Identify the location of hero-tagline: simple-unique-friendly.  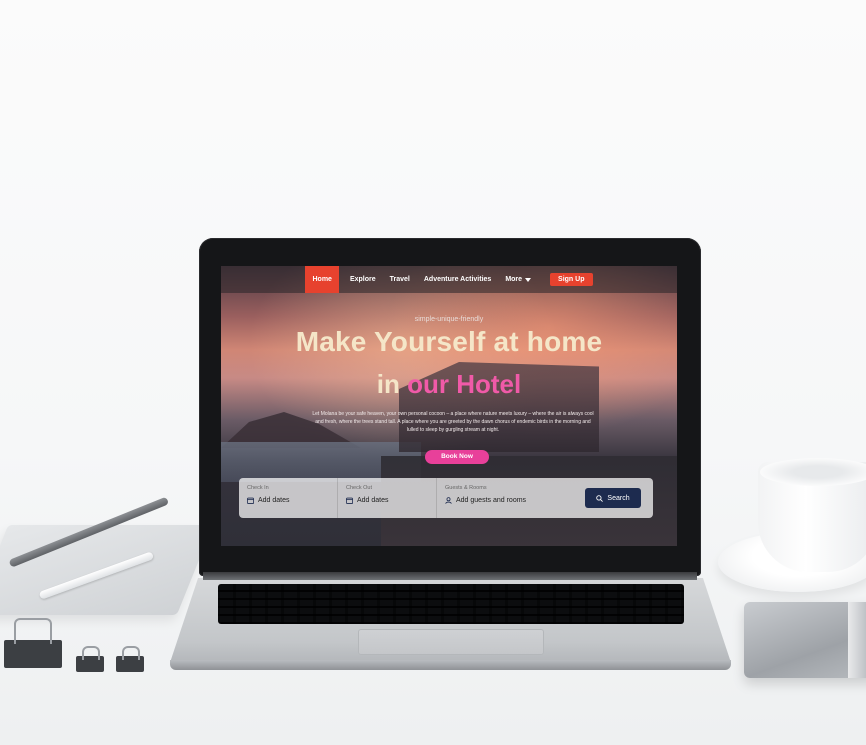
(449, 319).